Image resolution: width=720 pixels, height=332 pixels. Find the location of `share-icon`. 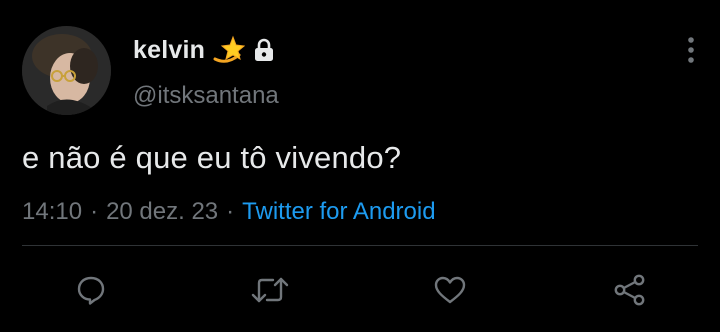

share-icon is located at coordinates (629, 290).